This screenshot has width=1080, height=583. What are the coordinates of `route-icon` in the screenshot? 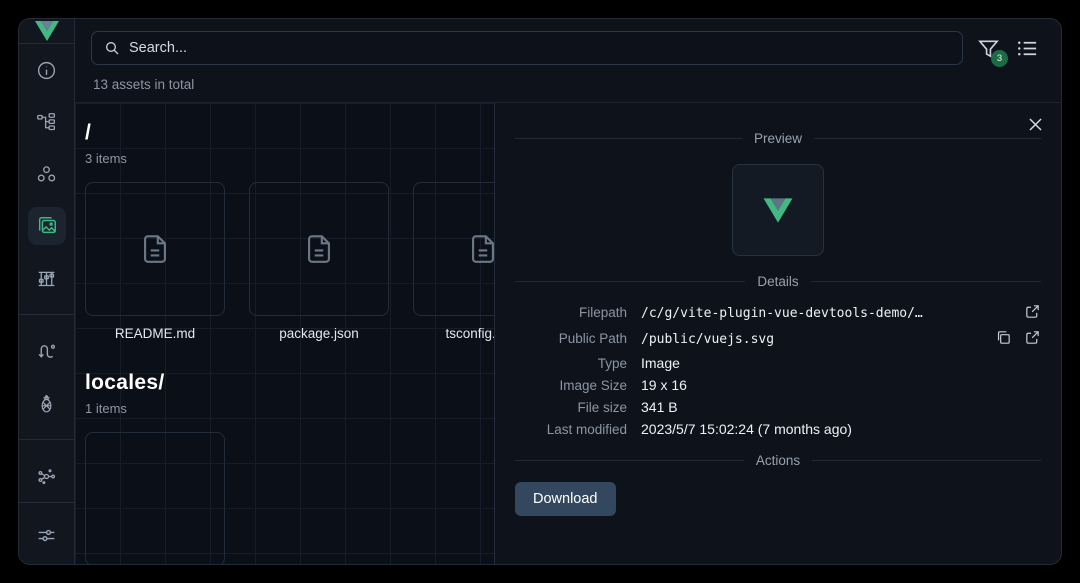 It's located at (47, 351).